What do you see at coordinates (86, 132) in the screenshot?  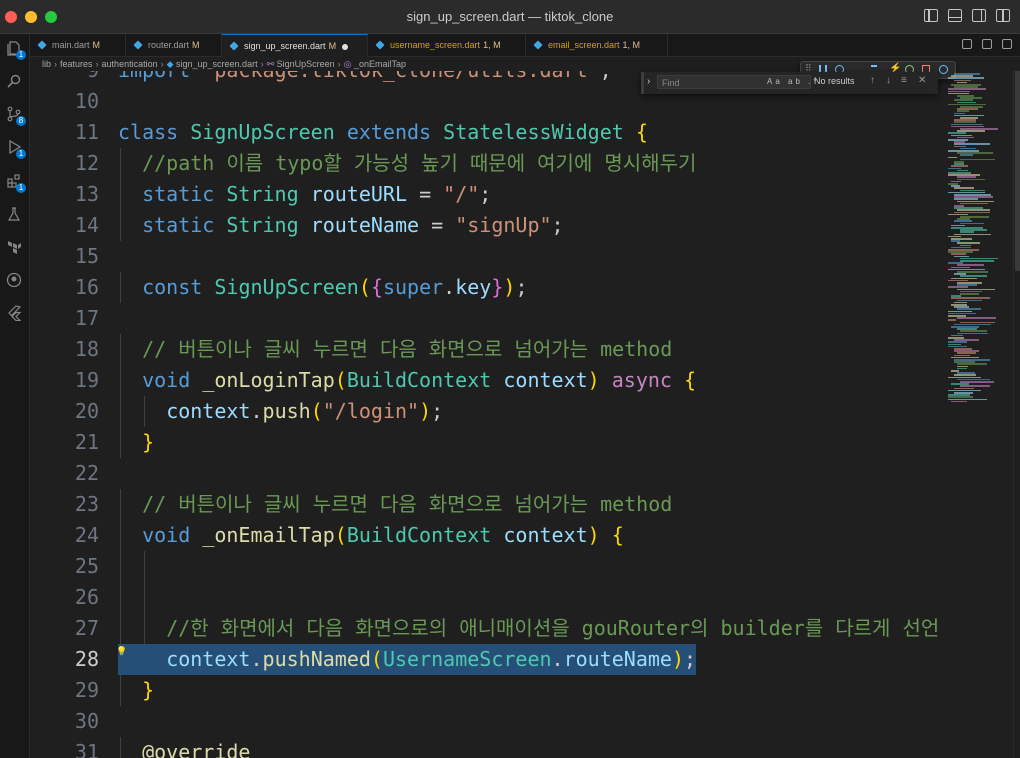 I see `line-number: 11` at bounding box center [86, 132].